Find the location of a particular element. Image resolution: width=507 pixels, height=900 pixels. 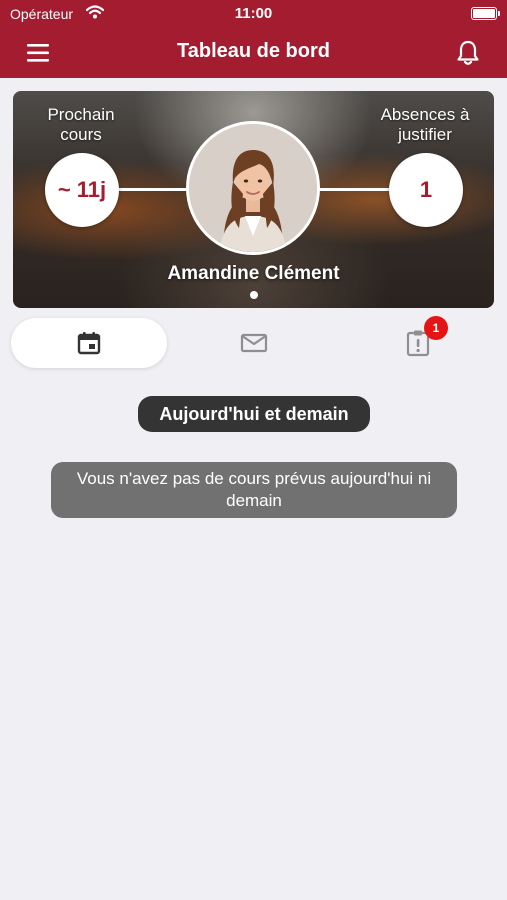

absences-value: 1 is located at coordinates (426, 190).